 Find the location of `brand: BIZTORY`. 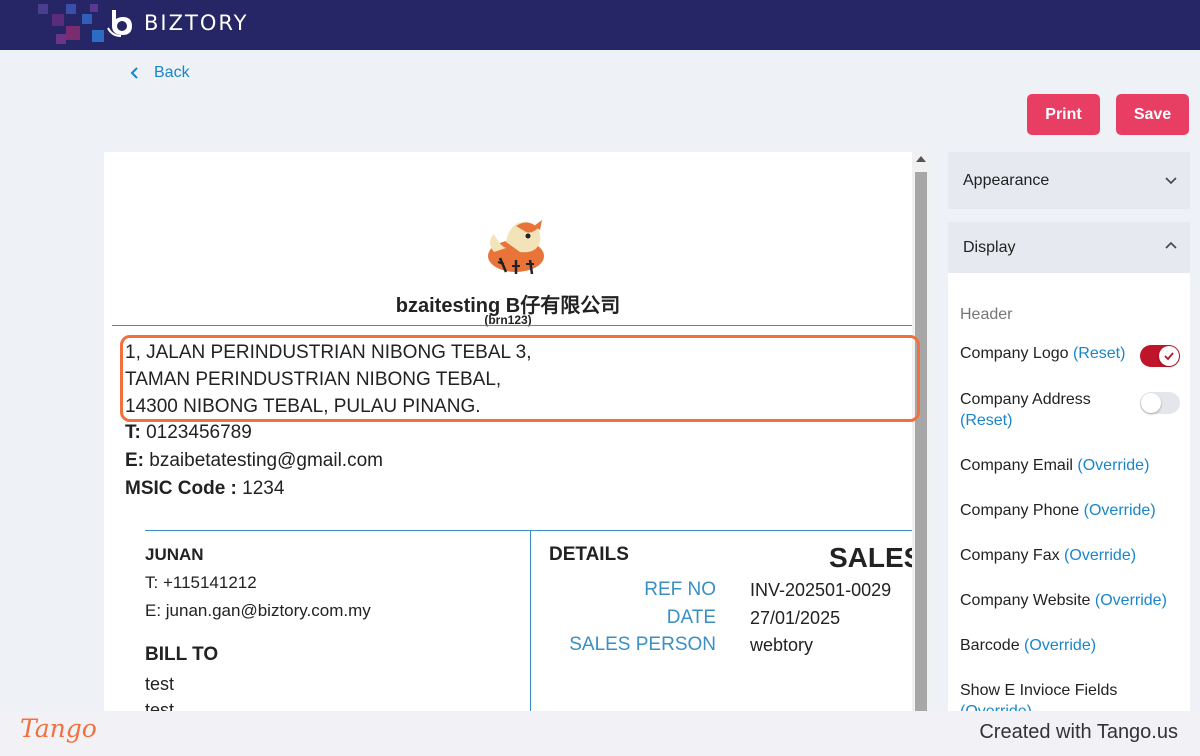

brand: BIZTORY is located at coordinates (177, 23).